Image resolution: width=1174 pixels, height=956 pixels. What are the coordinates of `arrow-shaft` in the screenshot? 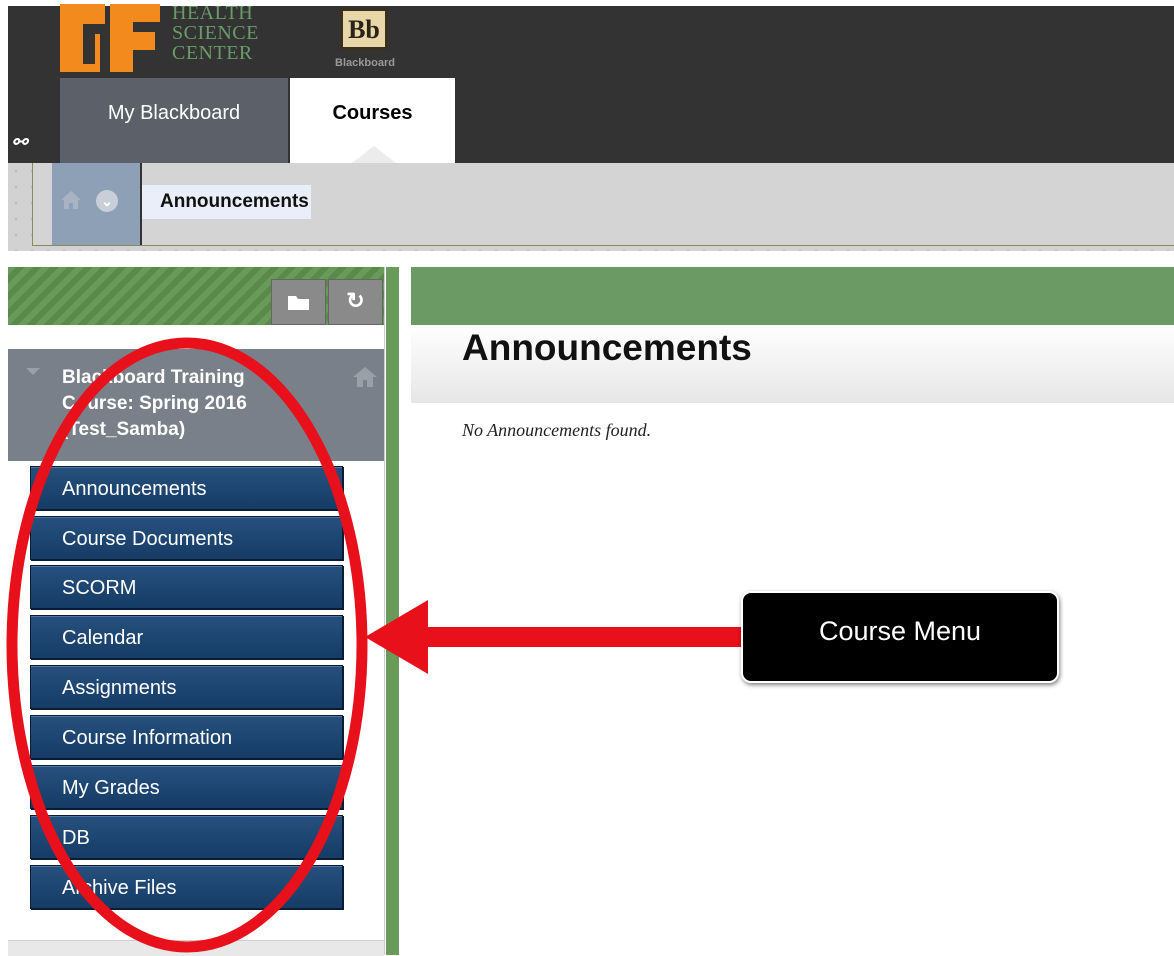 It's located at (581, 637).